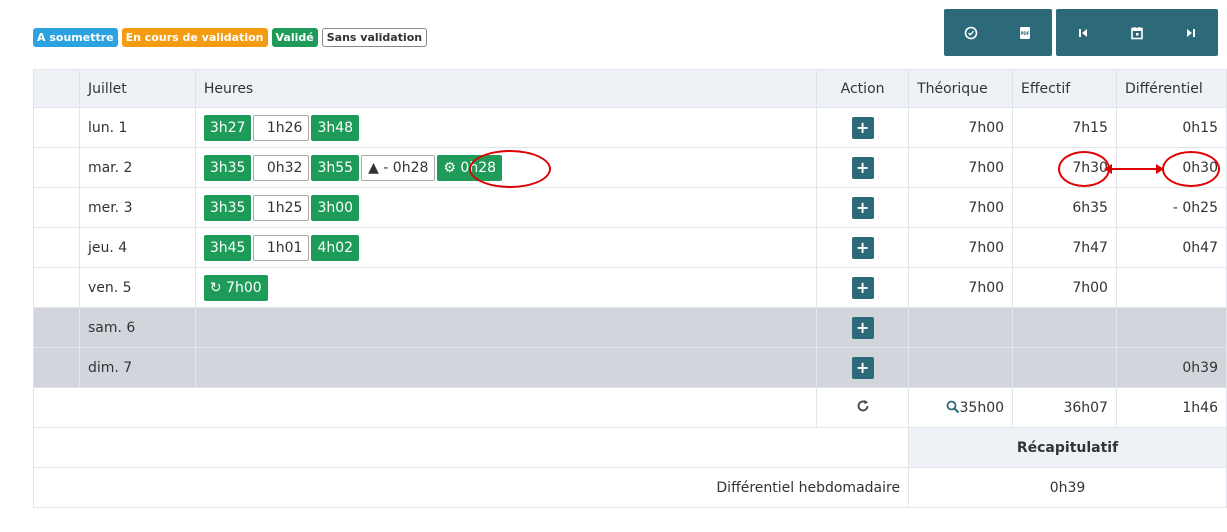 The height and width of the screenshot is (532, 1227). I want to click on legend-sans-validation: Sans validation, so click(374, 37).